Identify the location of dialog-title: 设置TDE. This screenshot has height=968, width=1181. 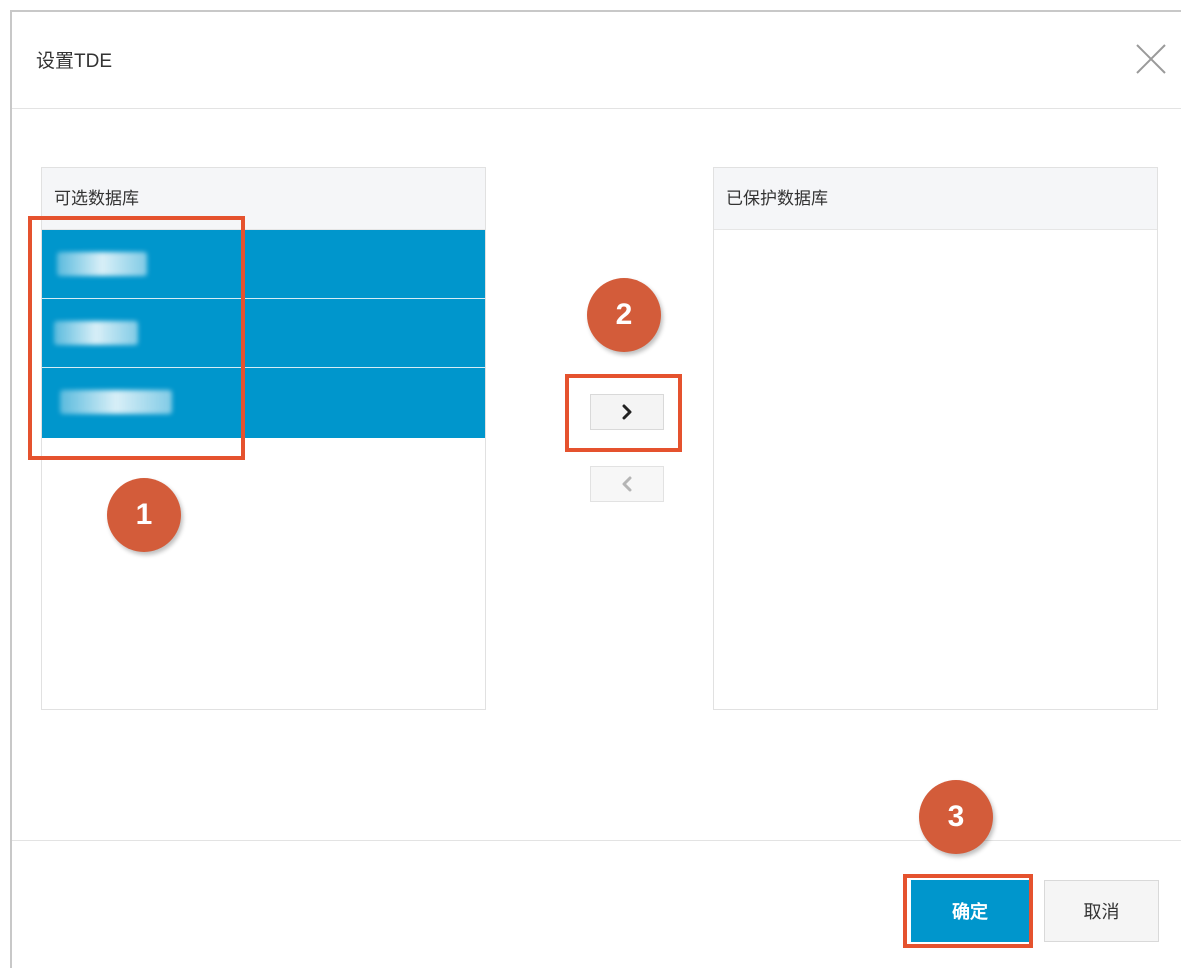
(74, 61).